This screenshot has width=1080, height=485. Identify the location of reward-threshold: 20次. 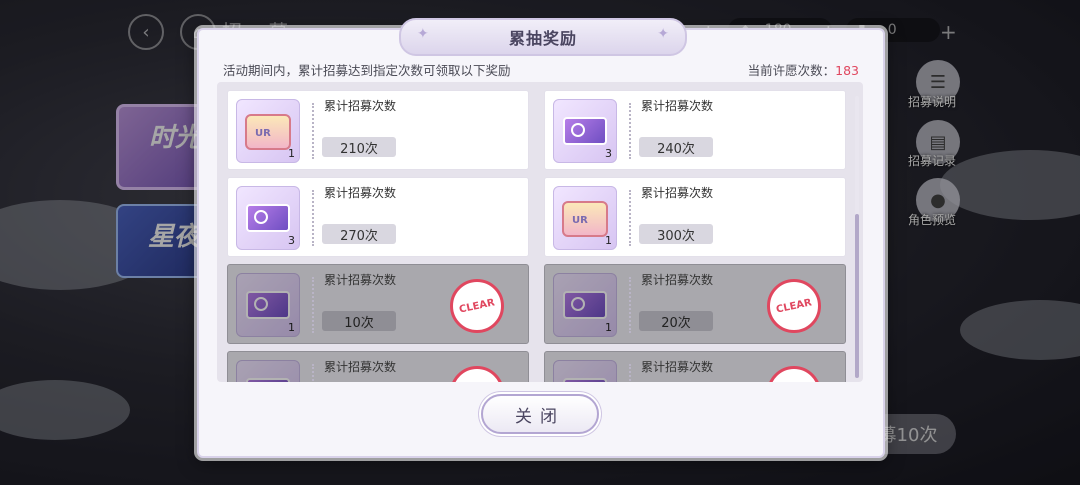
(676, 321).